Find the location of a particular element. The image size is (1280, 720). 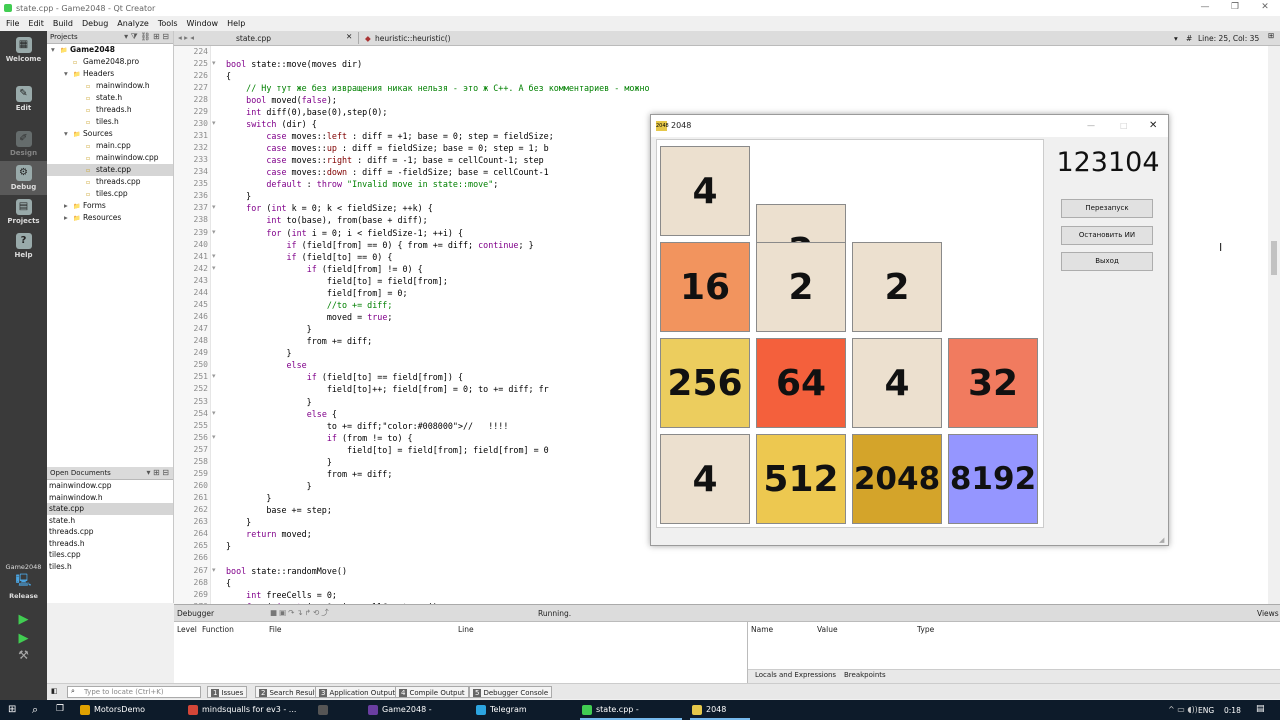

code-line: int to(base), from(base + diff); is located at coordinates (326, 220).